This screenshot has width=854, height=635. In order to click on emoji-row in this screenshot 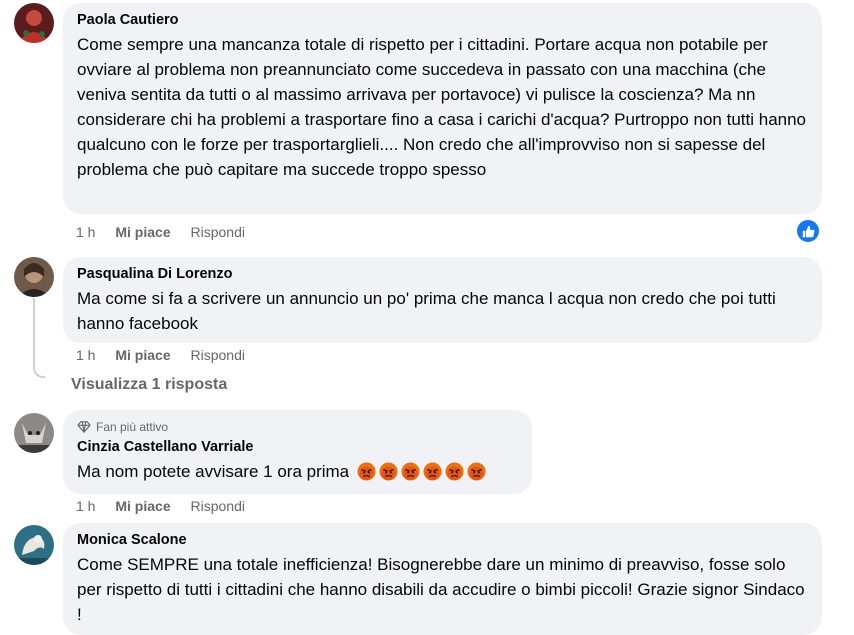, I will do `click(420, 471)`.